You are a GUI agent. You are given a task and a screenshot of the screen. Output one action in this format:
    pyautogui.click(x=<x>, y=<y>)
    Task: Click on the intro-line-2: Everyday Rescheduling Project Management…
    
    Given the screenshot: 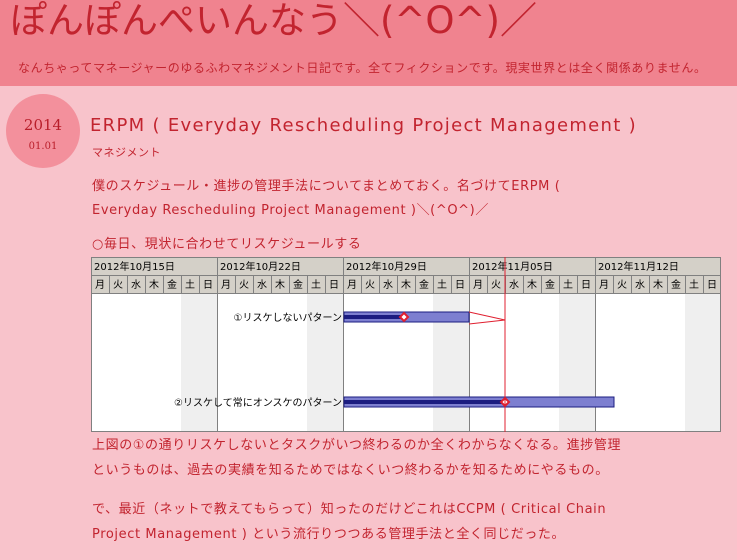 What is the action you would take?
    pyautogui.click(x=290, y=210)
    